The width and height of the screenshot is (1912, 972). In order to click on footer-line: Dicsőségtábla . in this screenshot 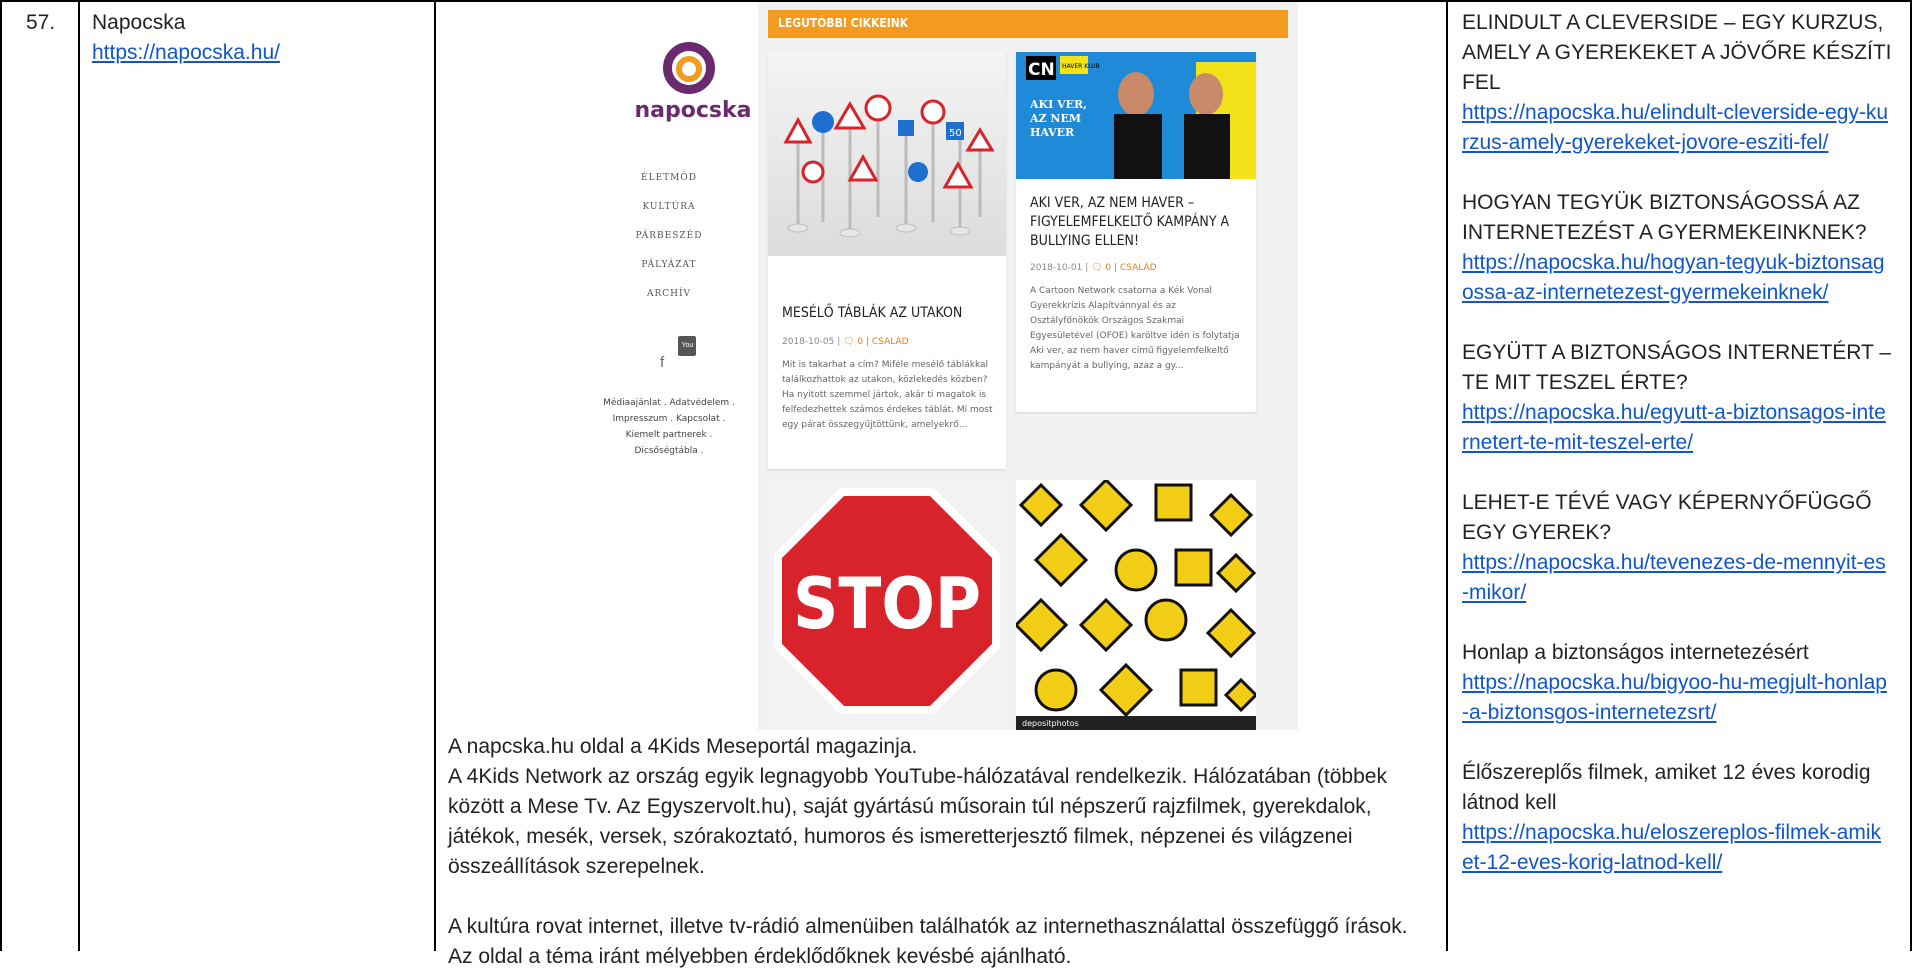, I will do `click(669, 451)`.